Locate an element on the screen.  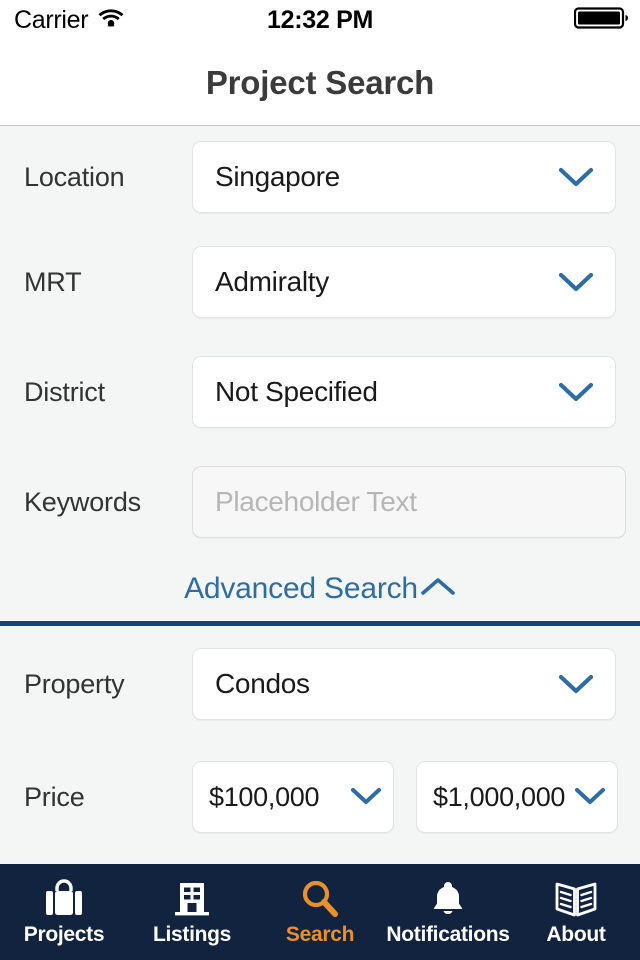
keywords-input: Placeholder Text is located at coordinates (409, 502).